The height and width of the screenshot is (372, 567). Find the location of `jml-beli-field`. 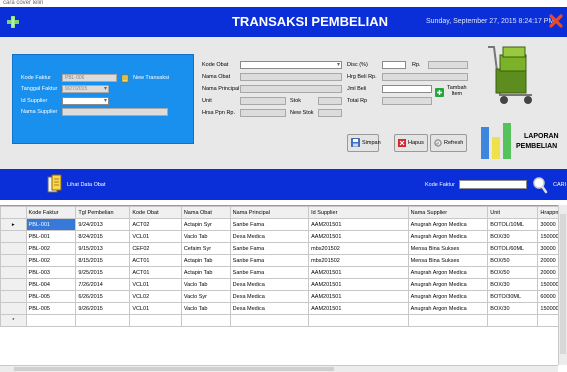

jml-beli-field is located at coordinates (407, 89).